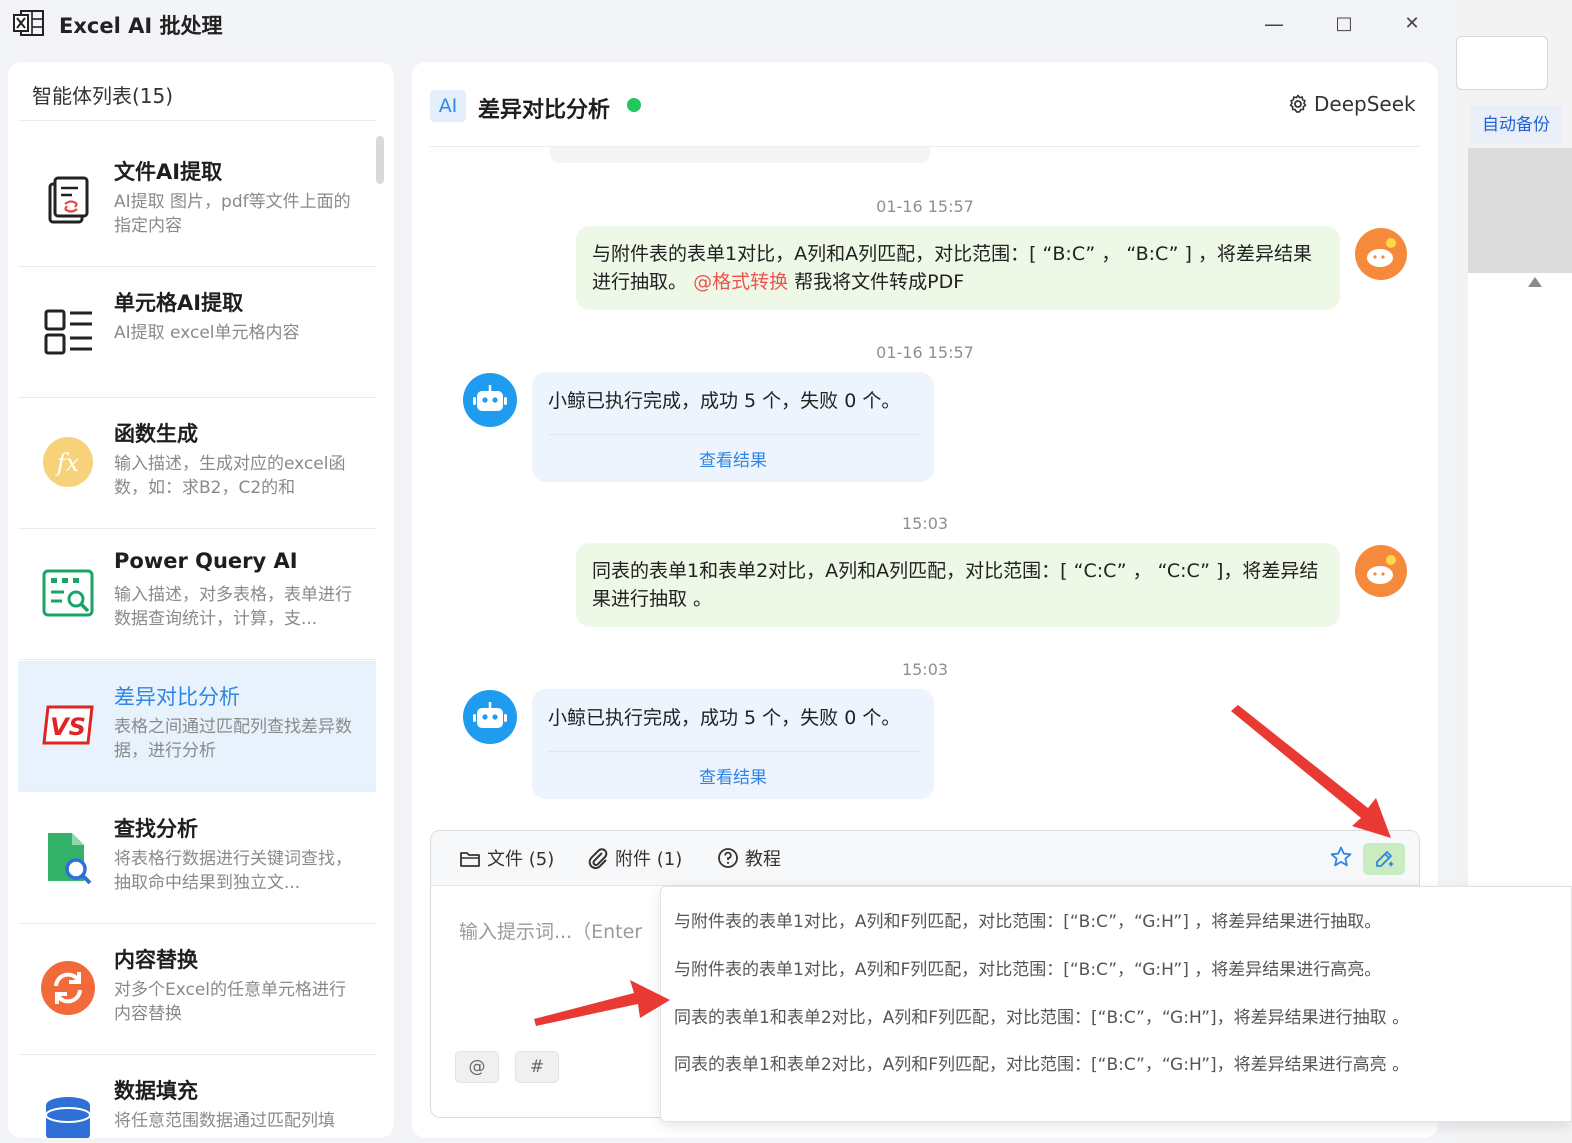 The image size is (1572, 1143). What do you see at coordinates (28, 23) in the screenshot?
I see `excel-app-icon` at bounding box center [28, 23].